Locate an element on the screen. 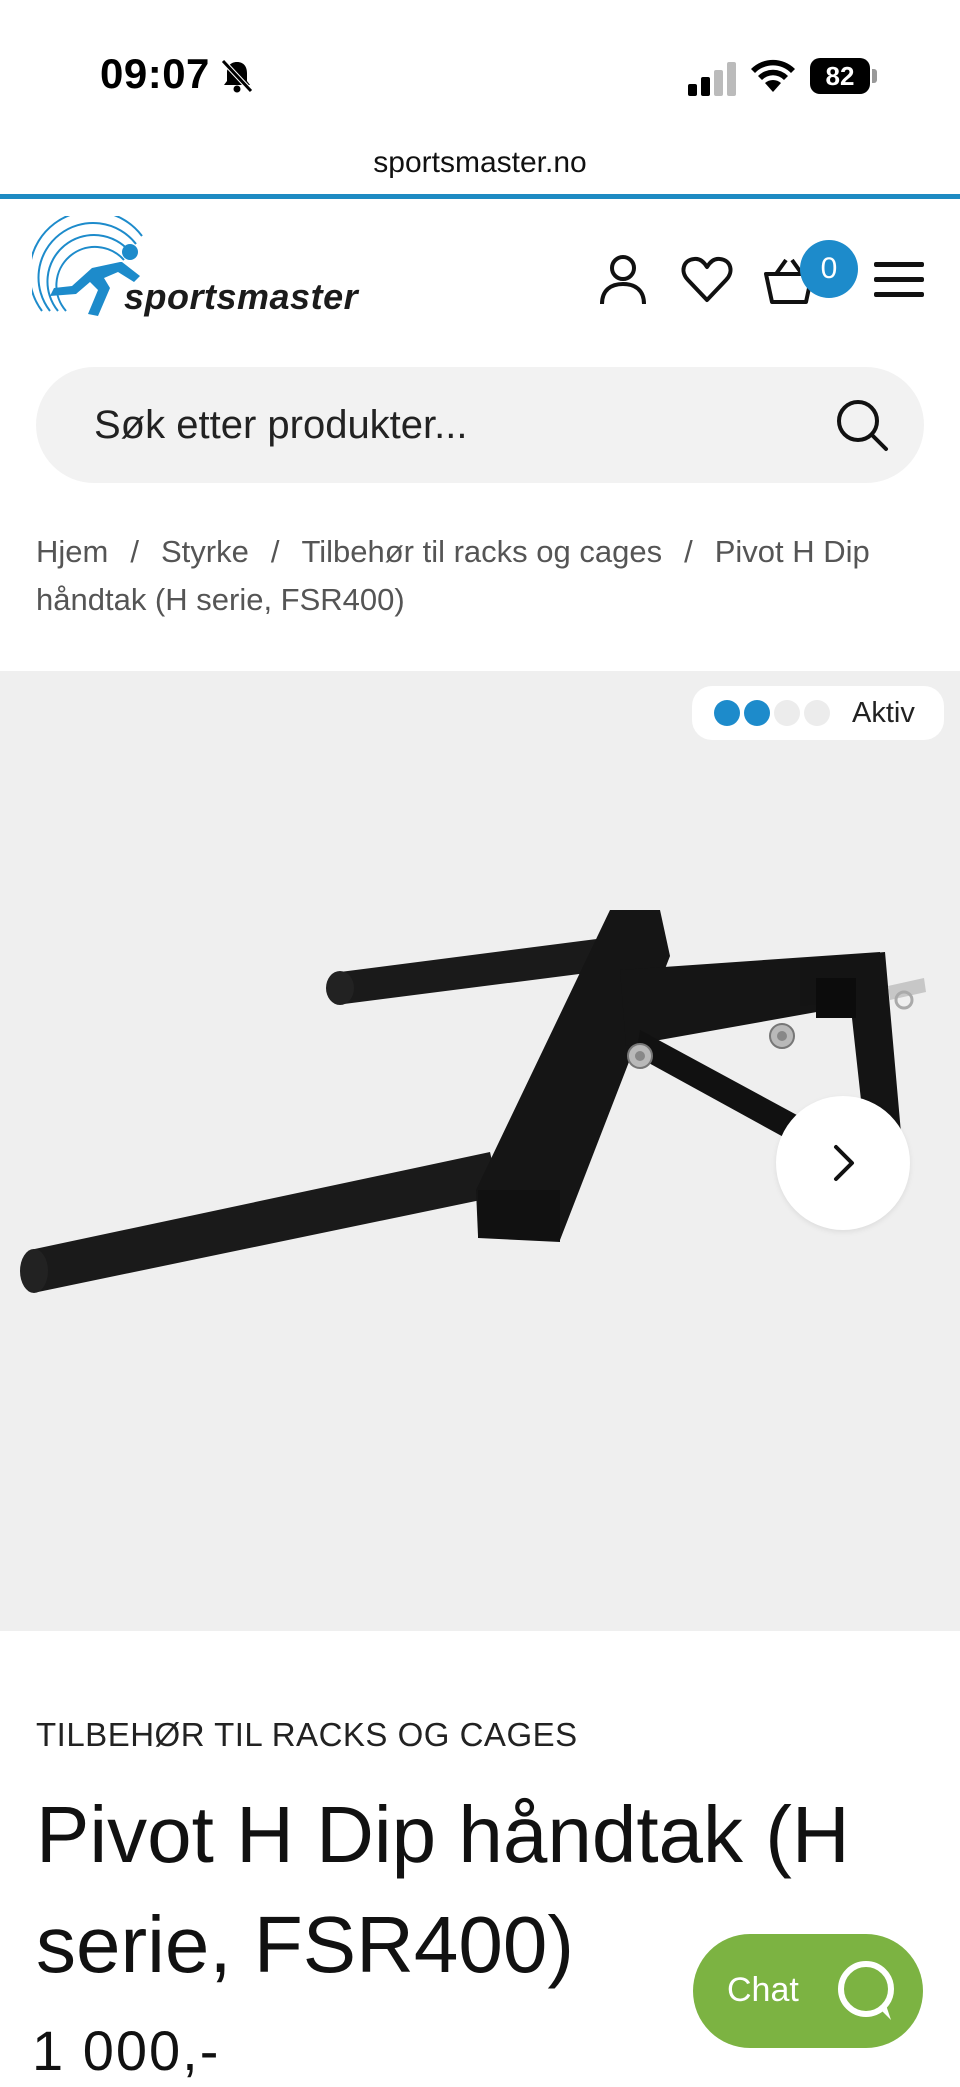 The height and width of the screenshot is (2087, 960). chat-button: Chat is located at coordinates (808, 1991).